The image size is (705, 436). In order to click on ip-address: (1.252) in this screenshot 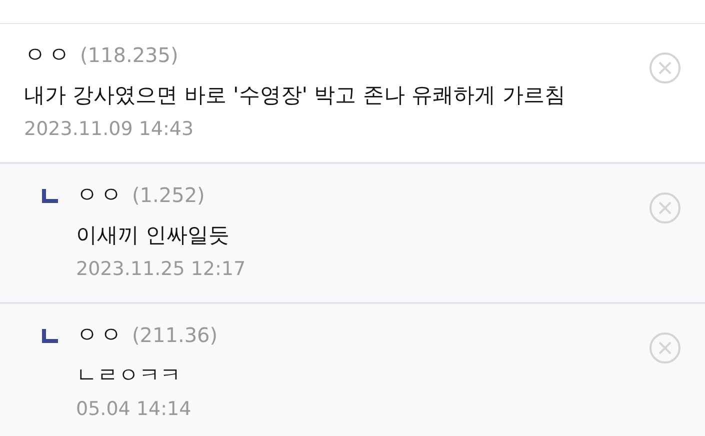, I will do `click(168, 195)`.